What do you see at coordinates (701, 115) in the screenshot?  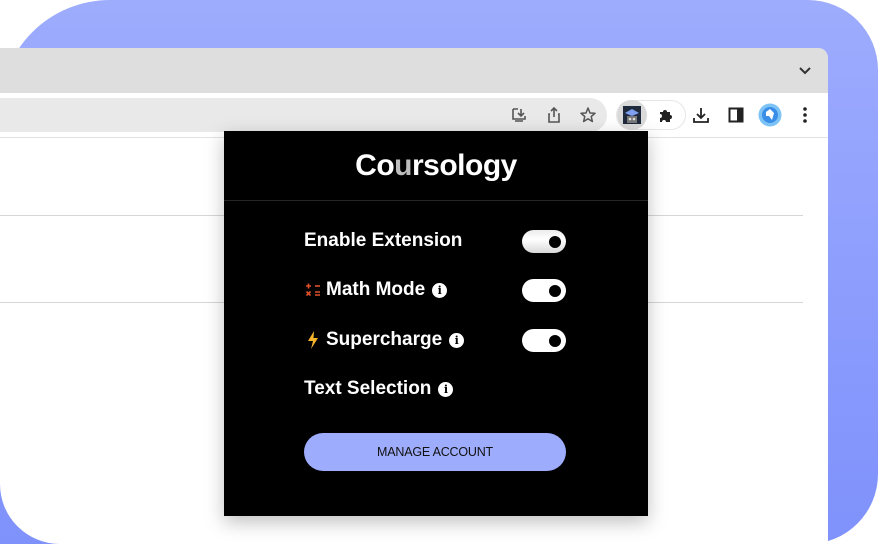 I see `downloads-icon` at bounding box center [701, 115].